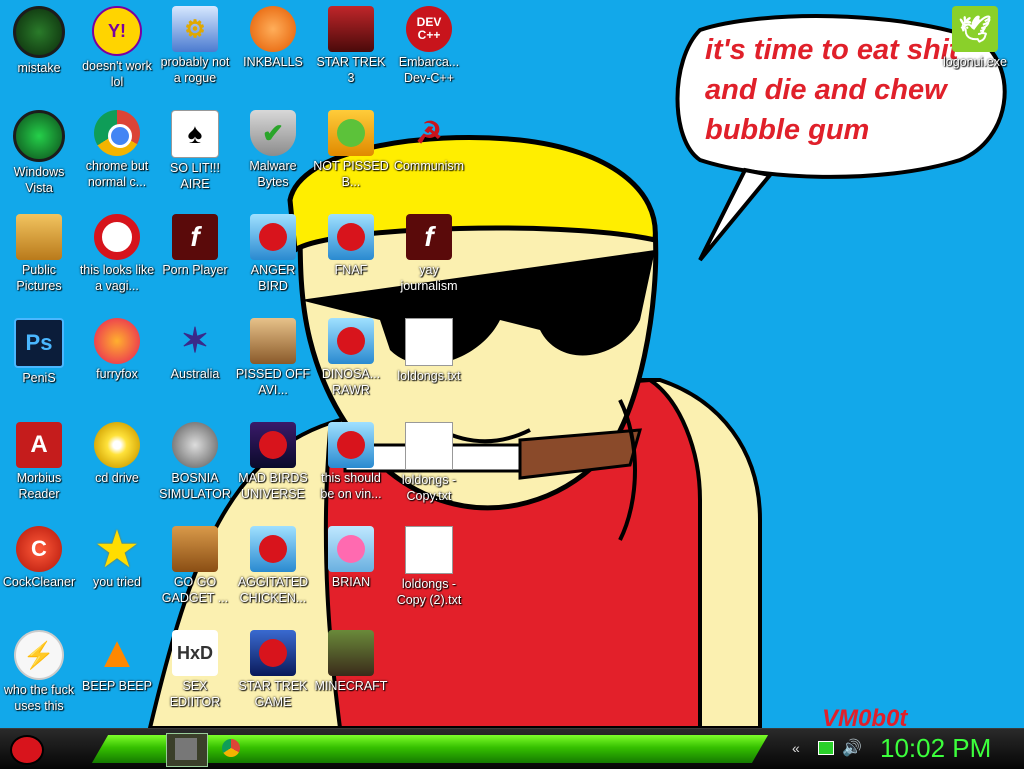 The image size is (1024, 769). I want to click on communism-icon: ☭, so click(429, 133).